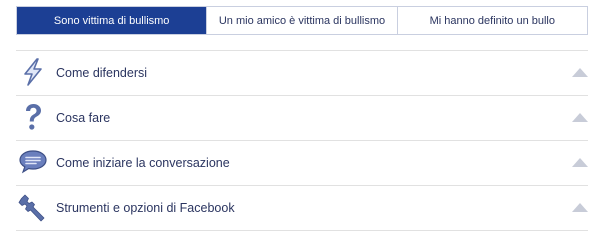  I want to click on accordion-item-label: Strumenti e opzioni di Facebook, so click(145, 208).